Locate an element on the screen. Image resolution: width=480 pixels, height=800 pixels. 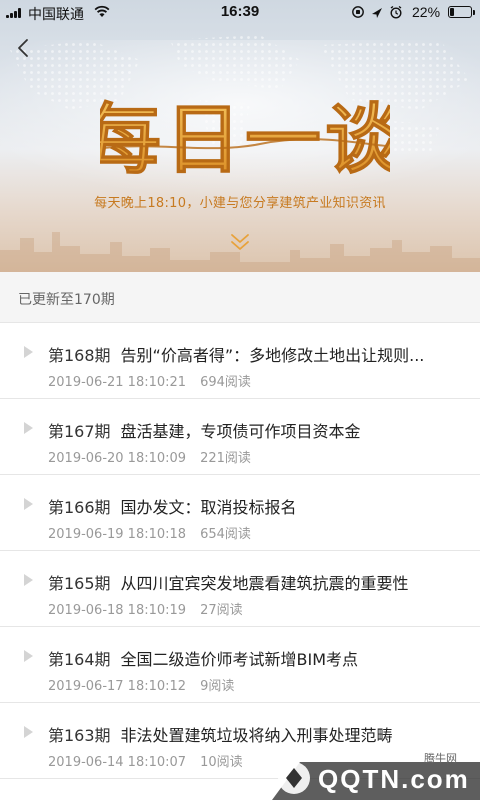
episode-number: 第163期 is located at coordinates (79, 735).